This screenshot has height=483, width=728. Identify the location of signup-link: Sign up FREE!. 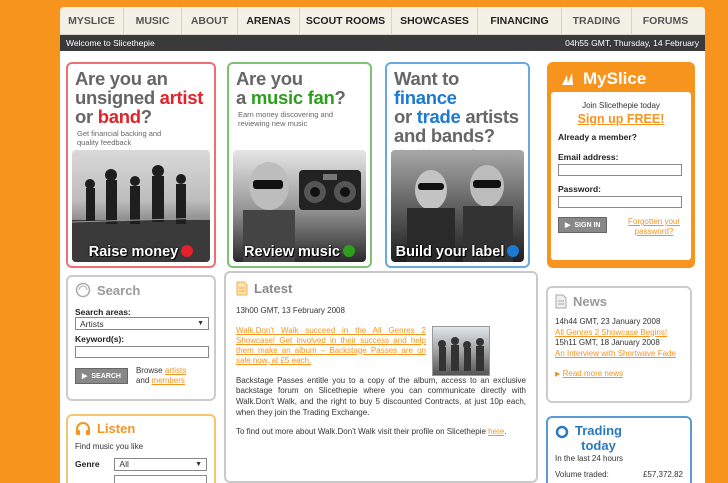
(621, 119).